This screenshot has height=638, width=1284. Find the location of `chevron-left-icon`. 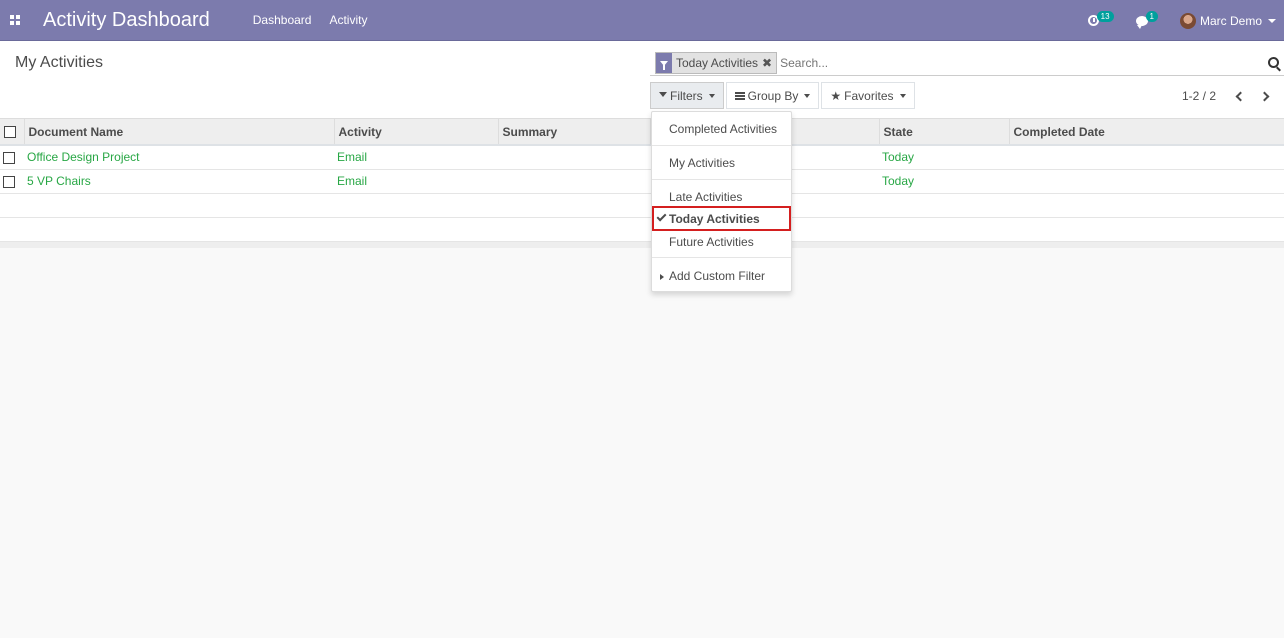

chevron-left-icon is located at coordinates (1240, 96).